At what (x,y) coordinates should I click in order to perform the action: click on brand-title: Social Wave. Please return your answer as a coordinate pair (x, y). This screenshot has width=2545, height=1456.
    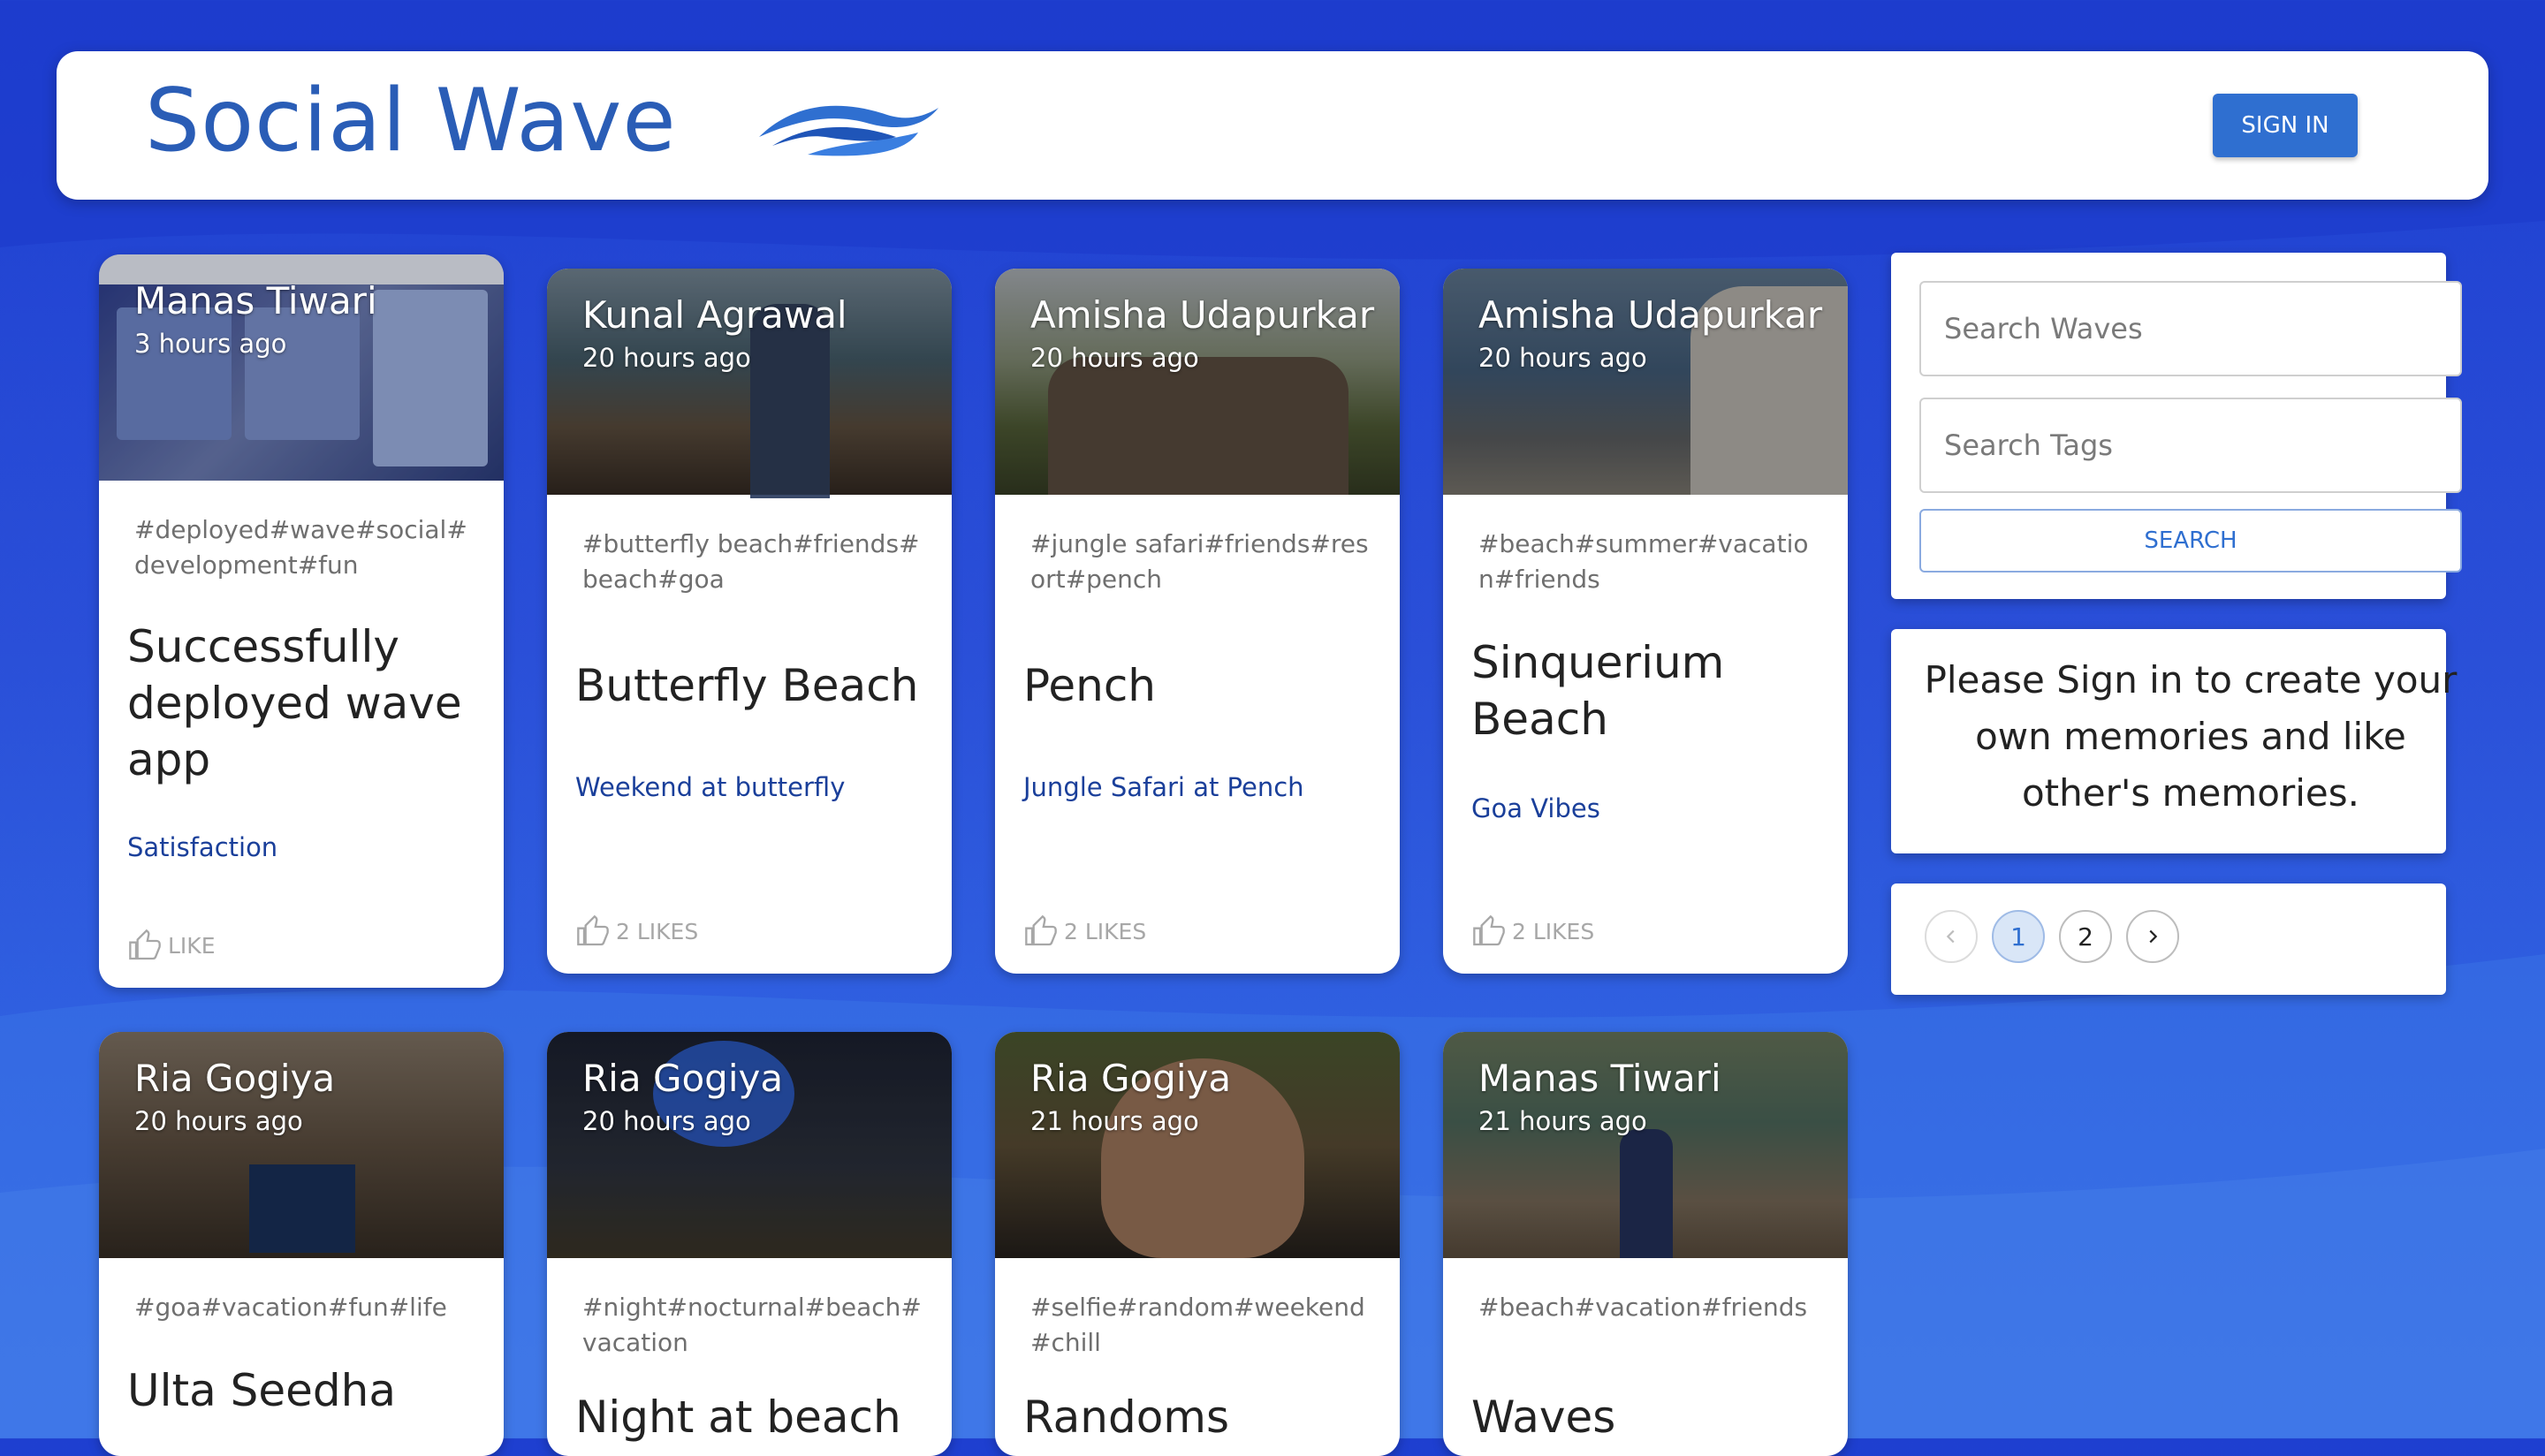
    Looking at the image, I should click on (411, 121).